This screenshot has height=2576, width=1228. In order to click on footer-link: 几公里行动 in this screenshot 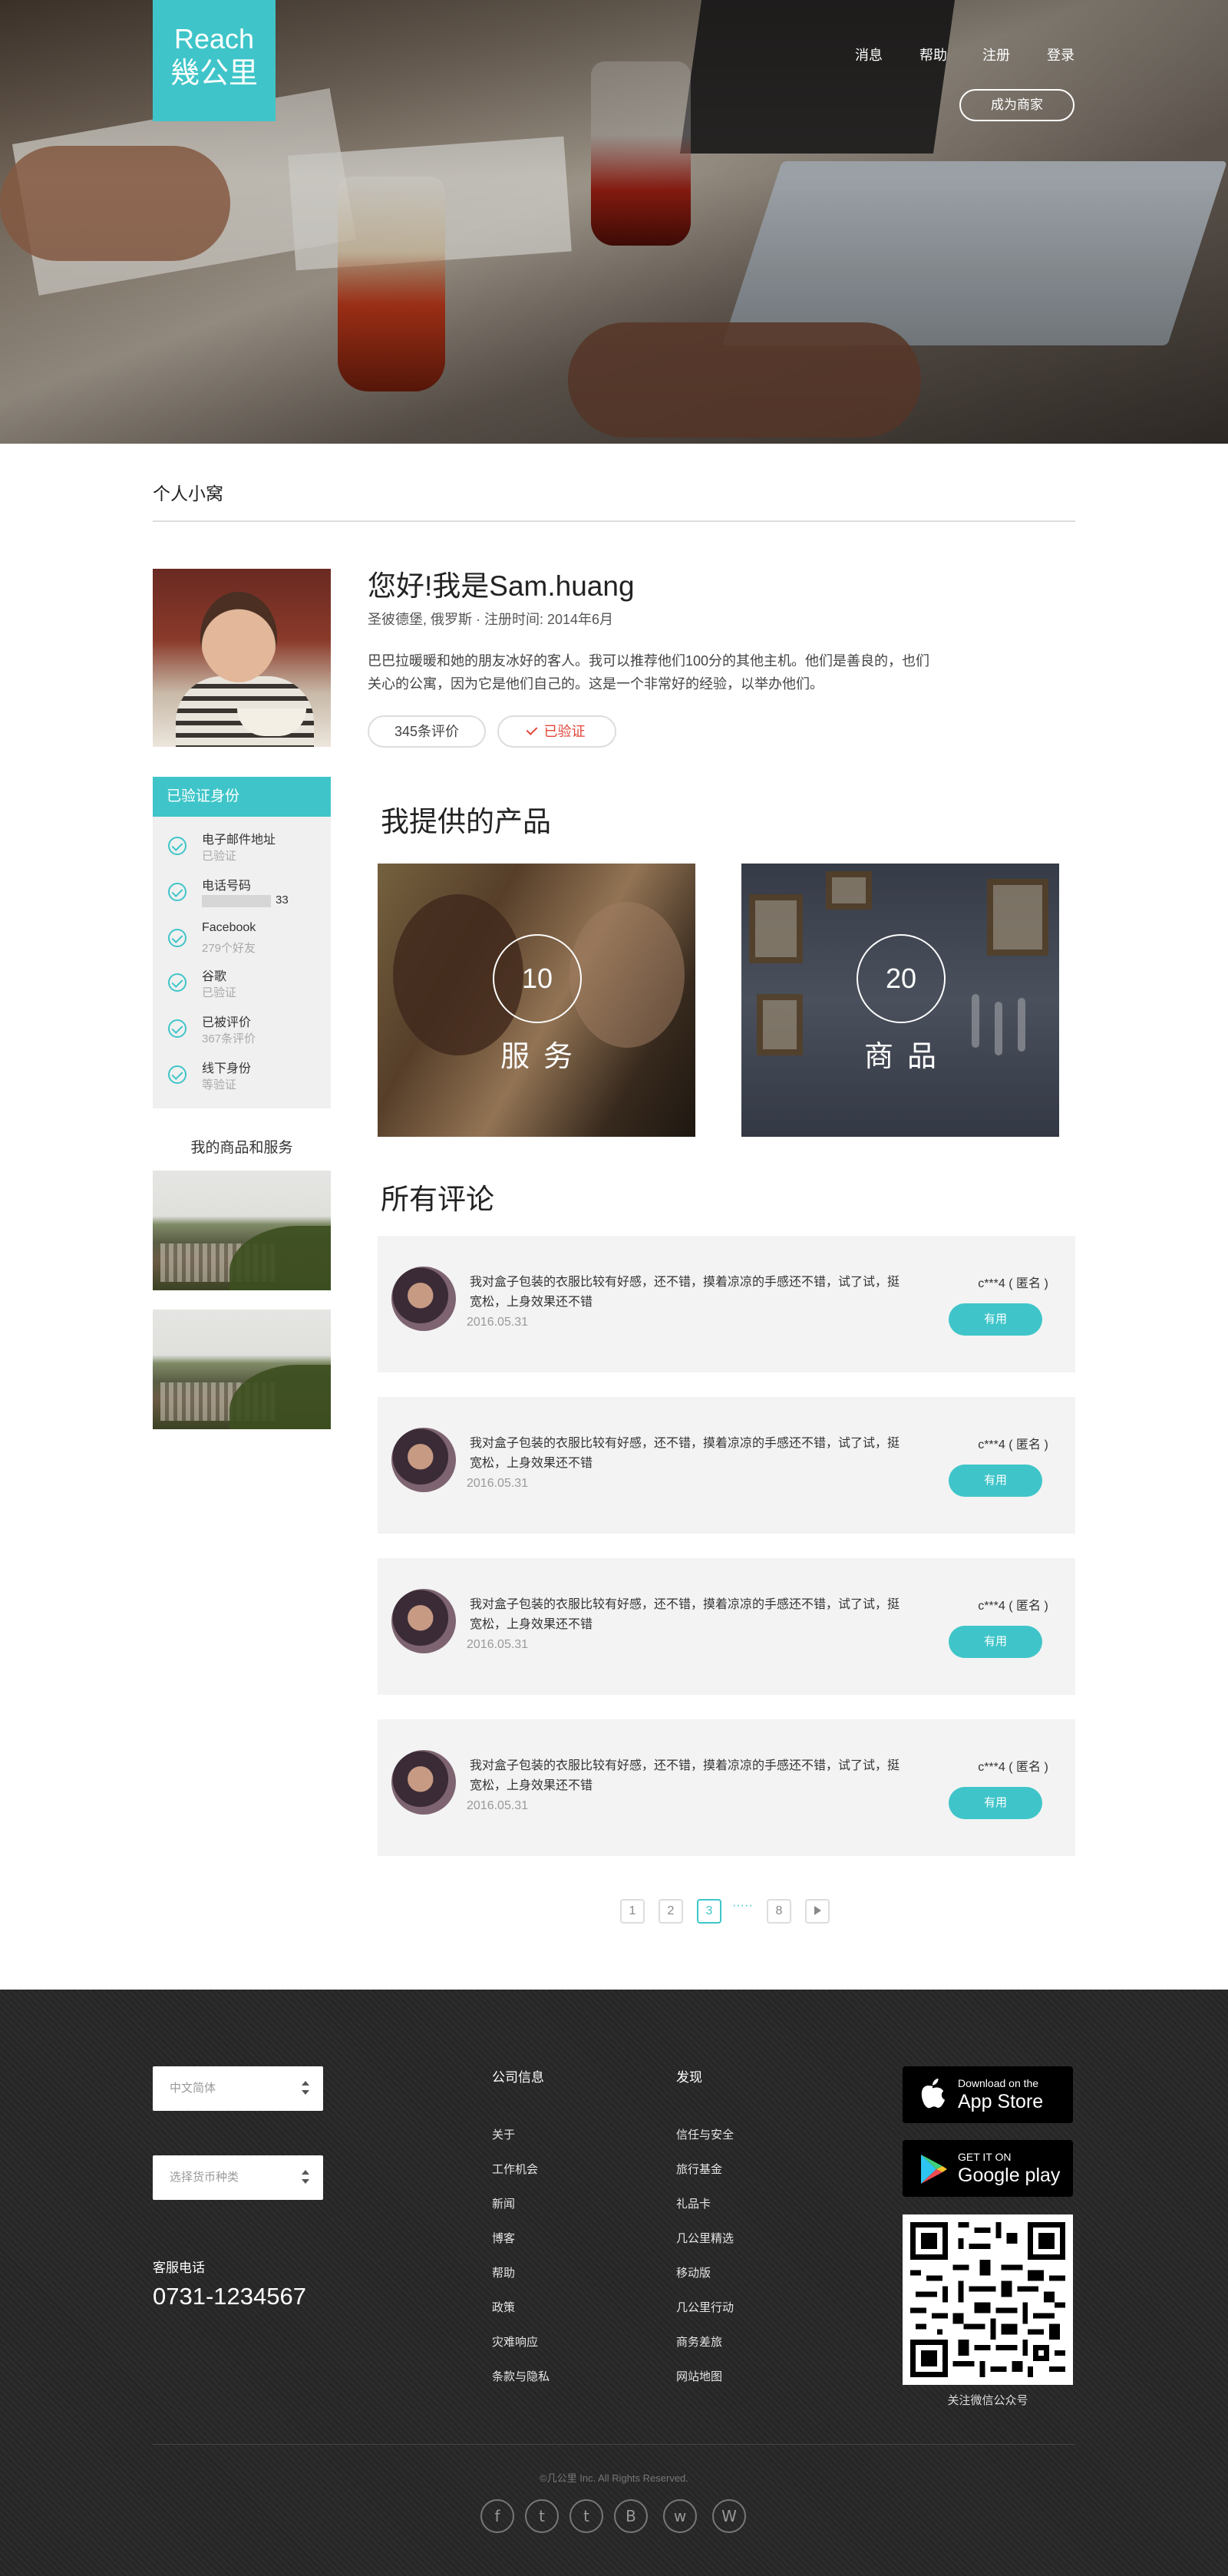, I will do `click(705, 2307)`.